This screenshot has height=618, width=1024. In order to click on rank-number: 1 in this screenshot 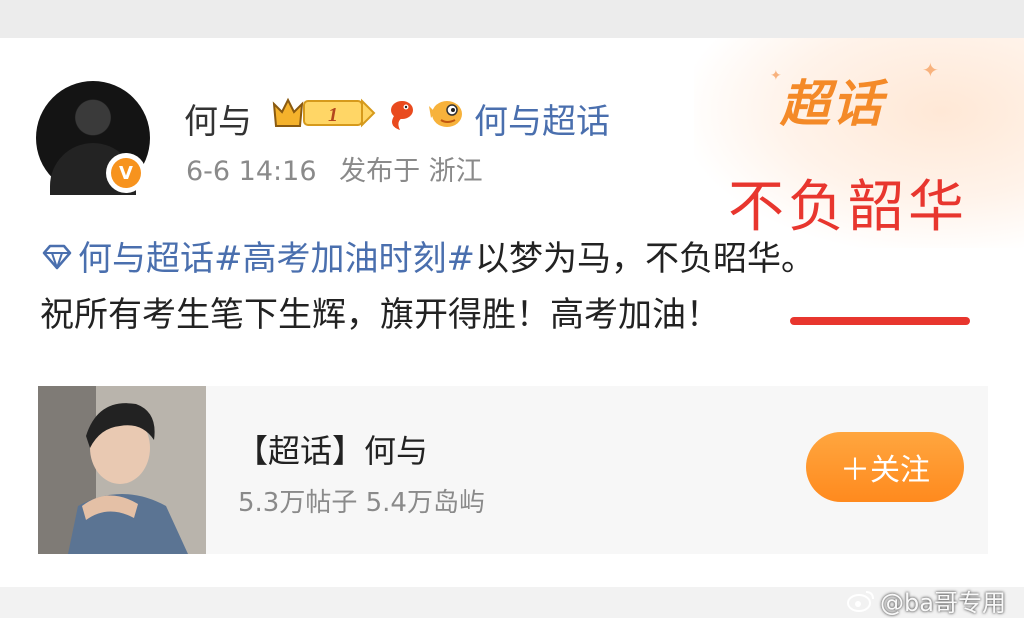, I will do `click(333, 115)`.